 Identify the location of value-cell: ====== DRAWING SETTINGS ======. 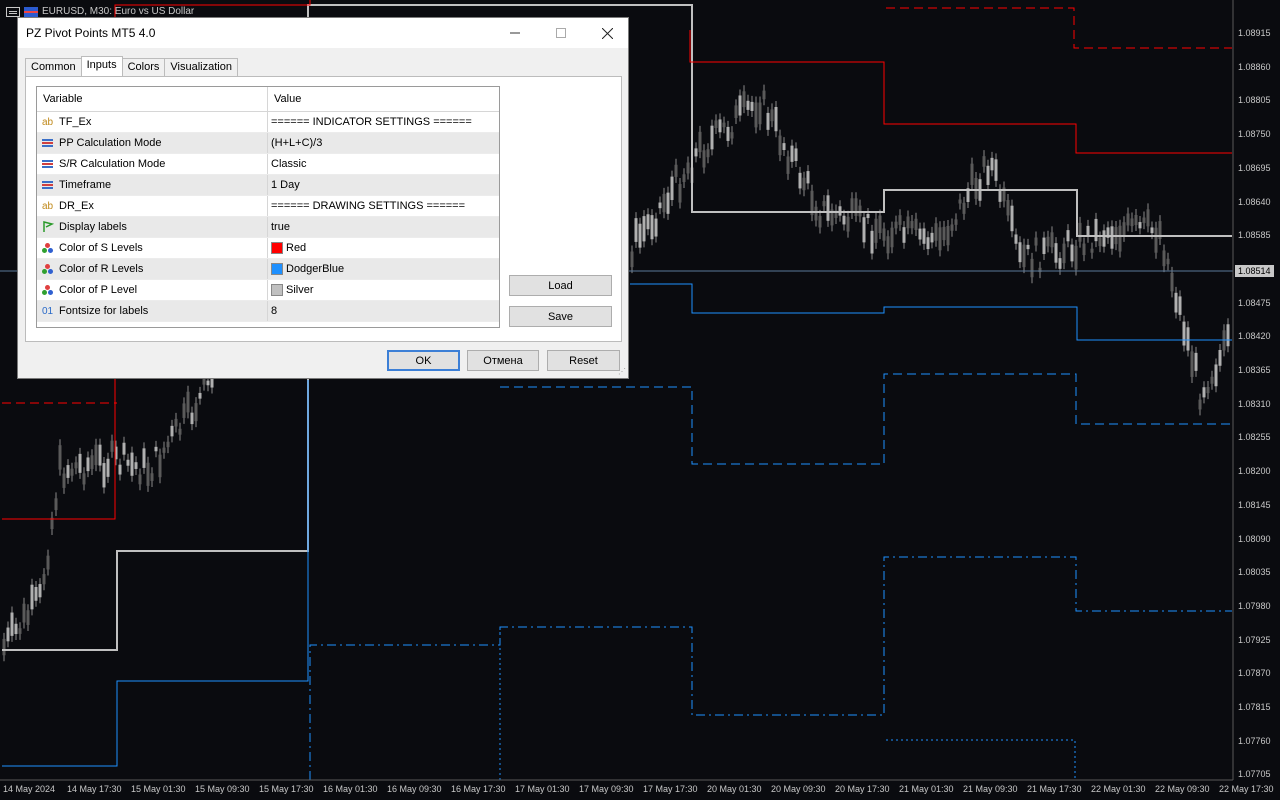
(383, 206).